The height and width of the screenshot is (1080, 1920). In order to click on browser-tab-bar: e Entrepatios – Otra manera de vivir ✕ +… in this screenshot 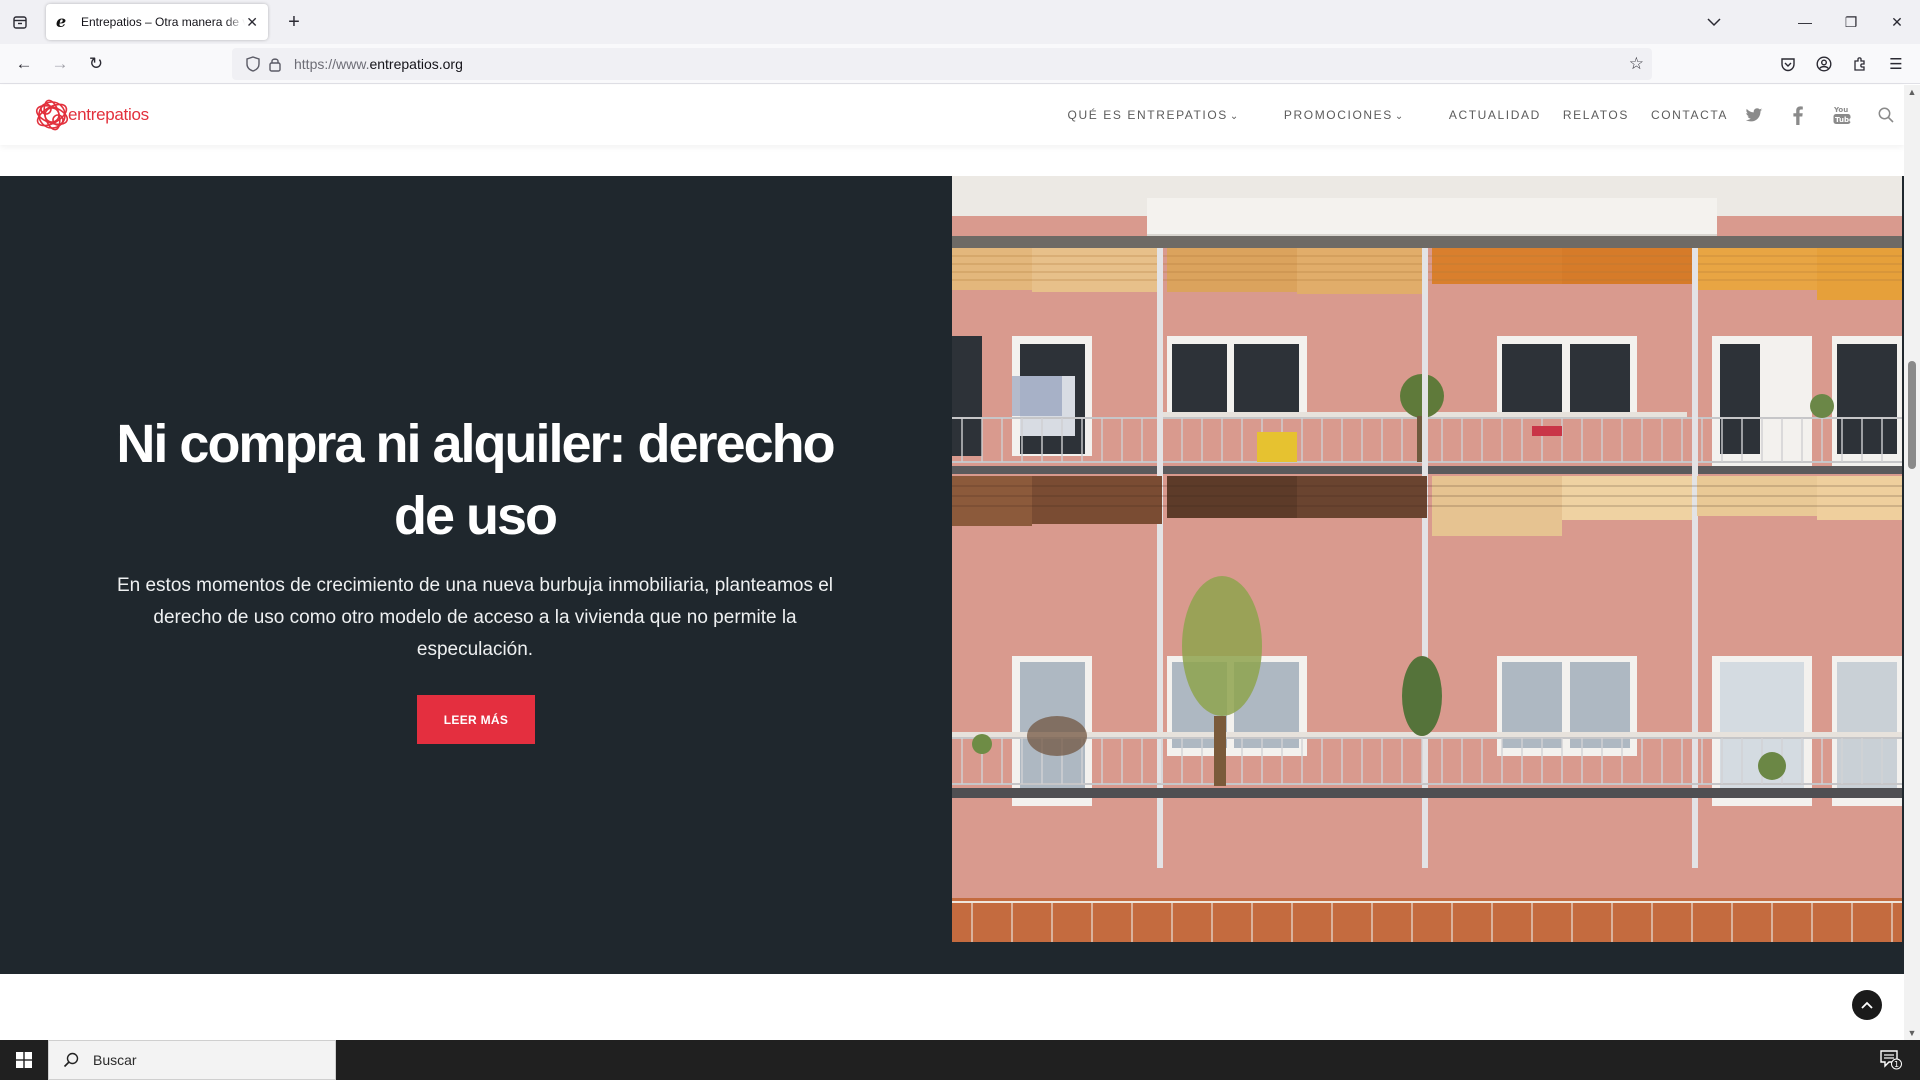, I will do `click(960, 22)`.